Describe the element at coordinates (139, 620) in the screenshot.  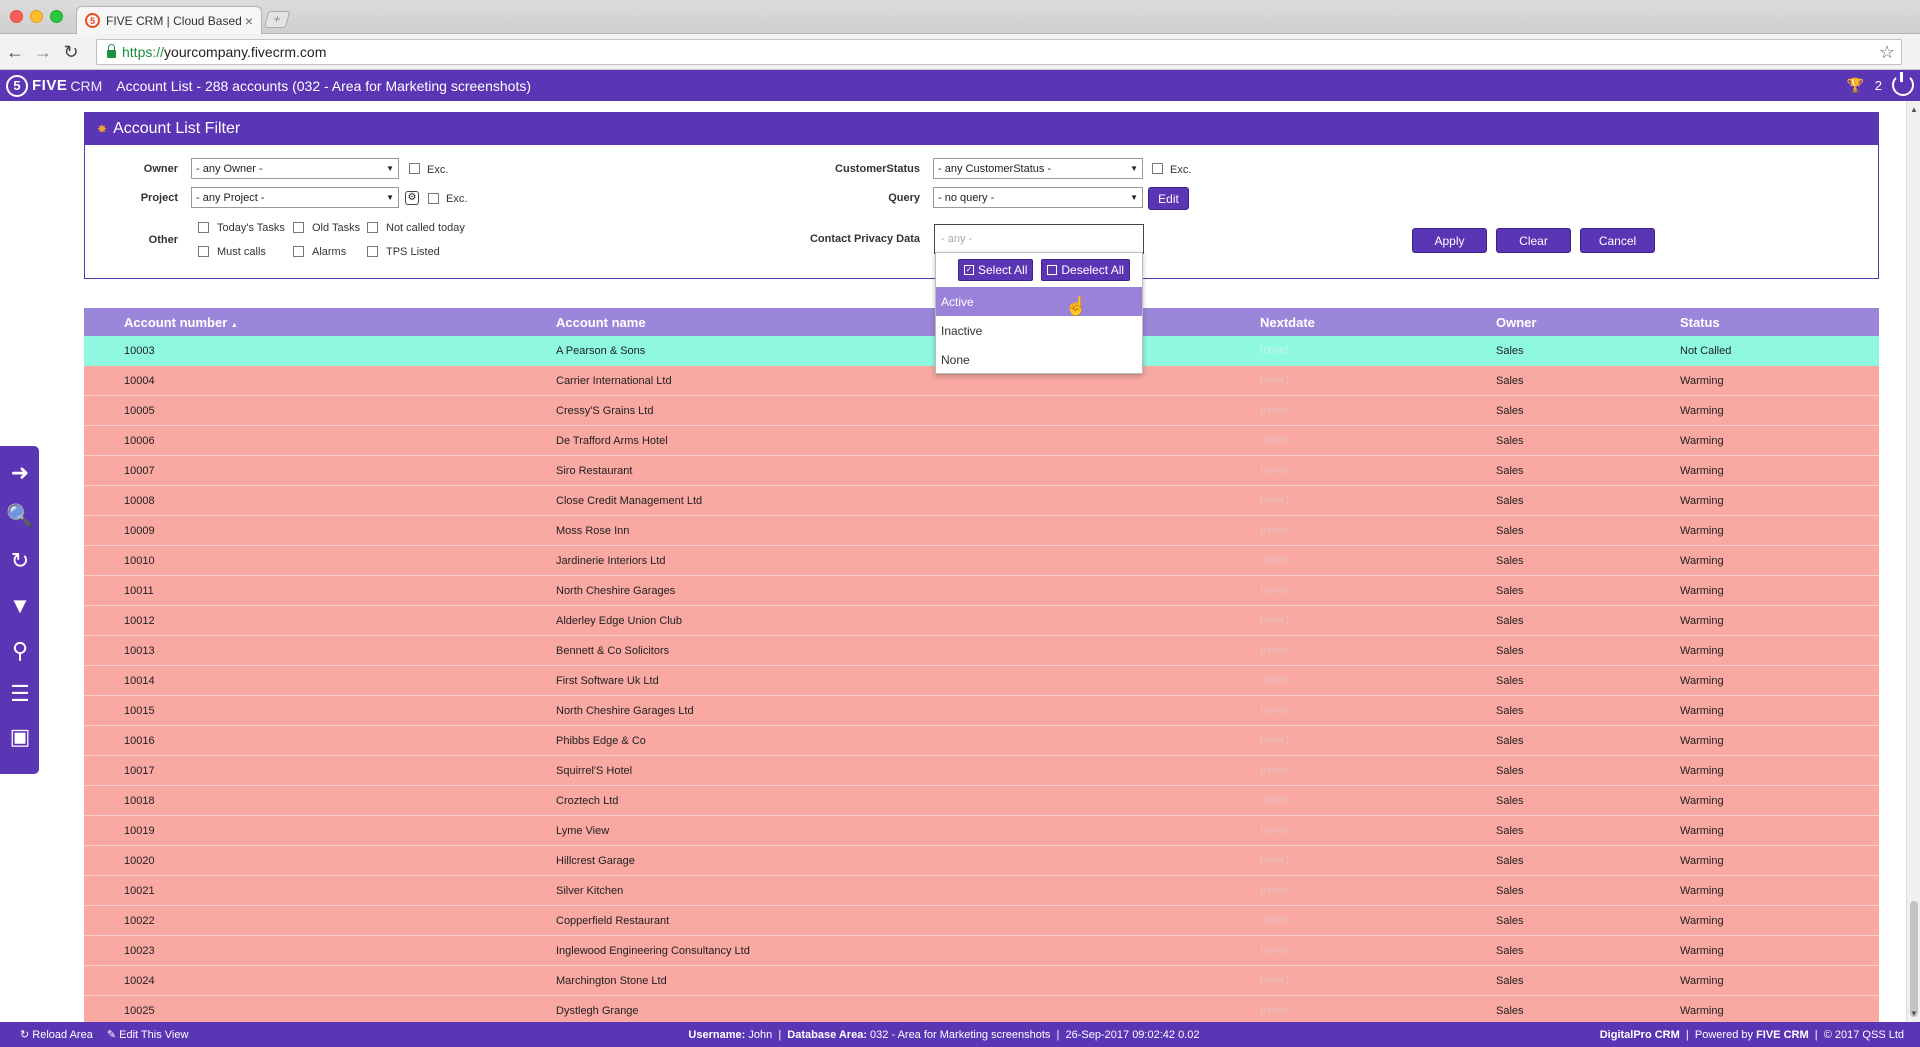
I see `account-number-cell: 10012` at that location.